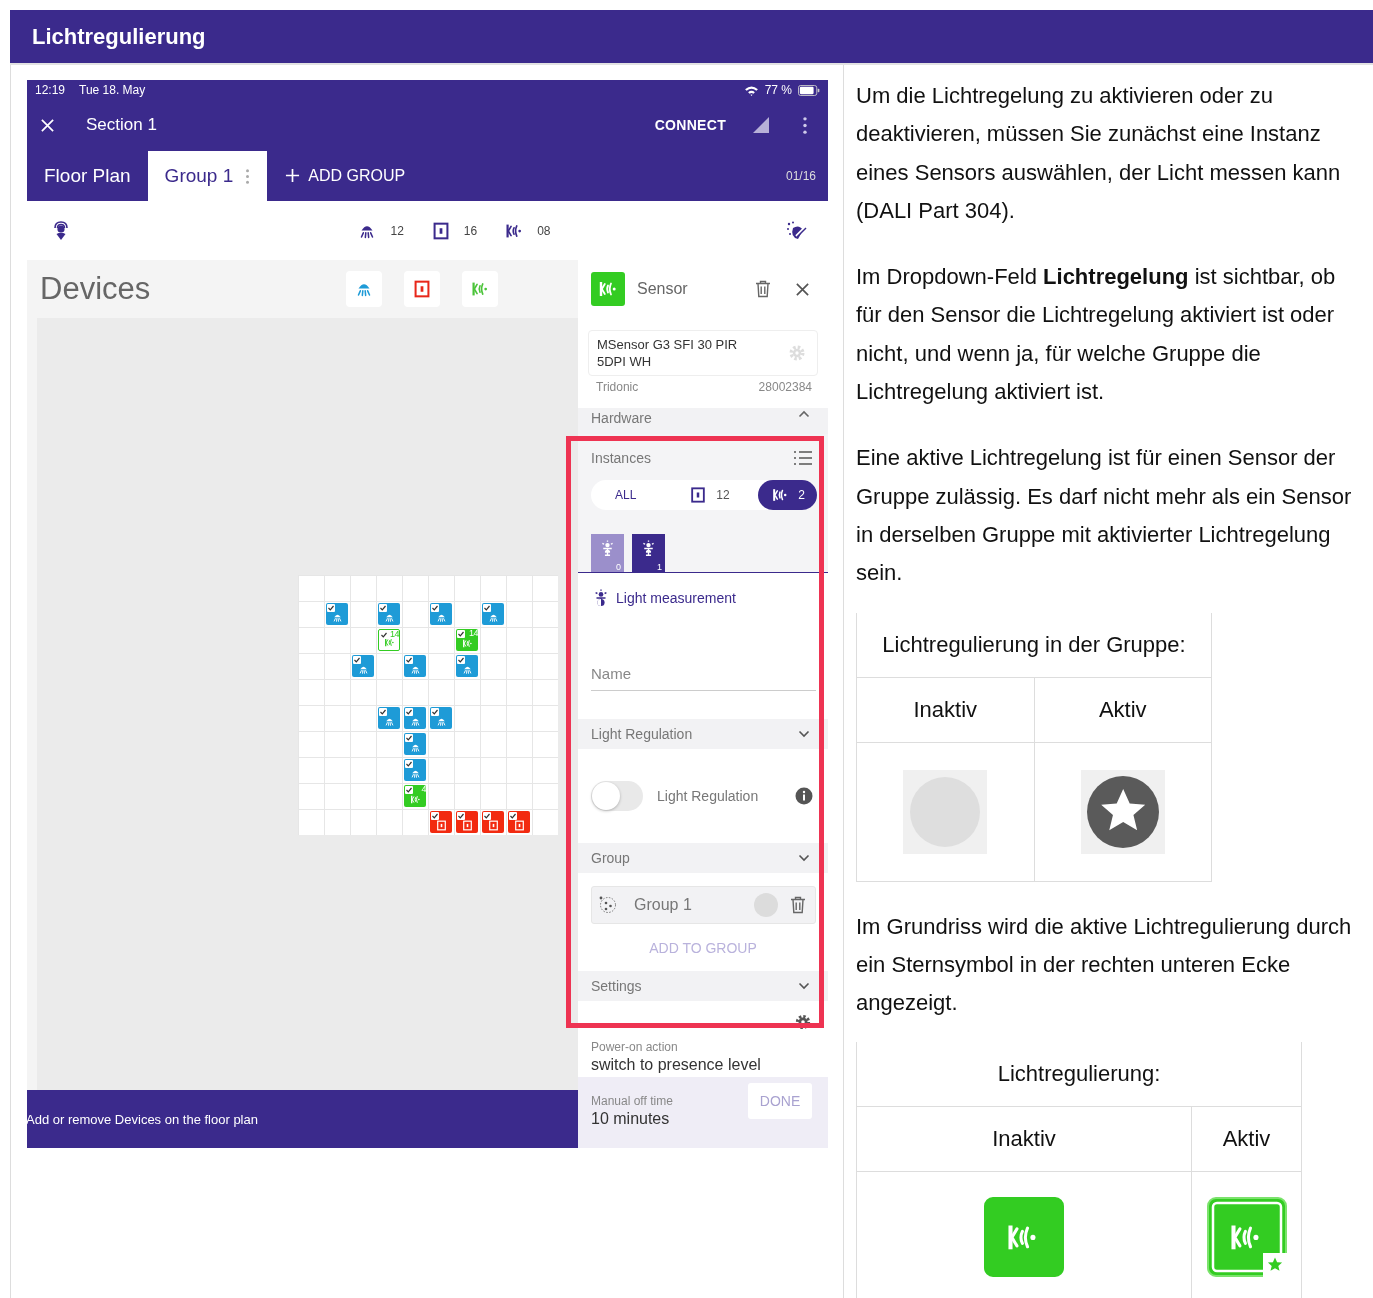 The image size is (1373, 1298). Describe the element at coordinates (751, 90) in the screenshot. I see `wifi-icon` at that location.